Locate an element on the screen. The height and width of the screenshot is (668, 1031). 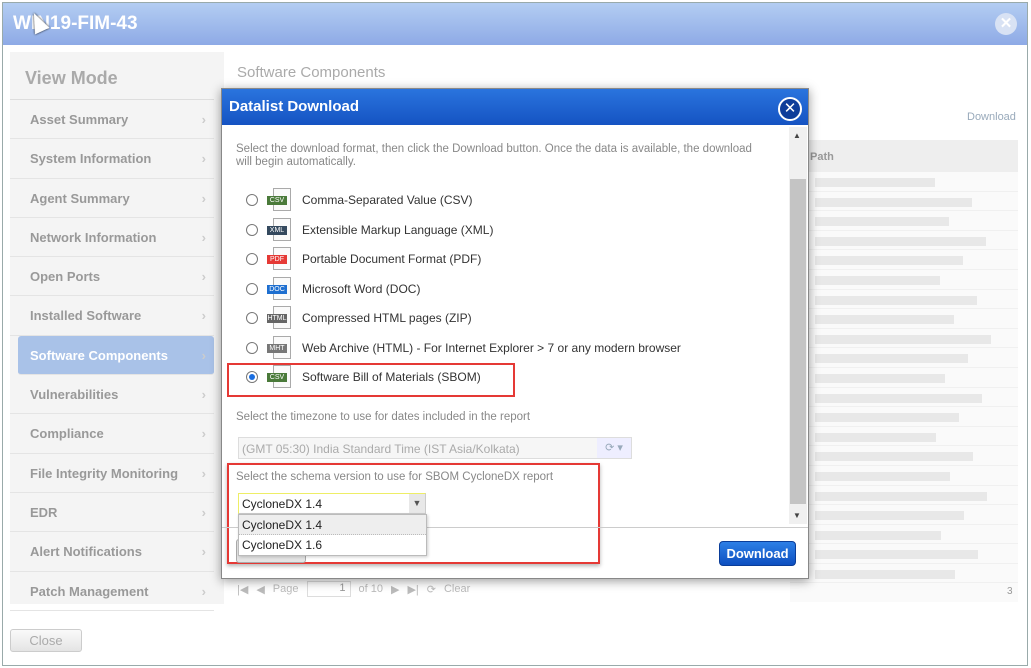
prev-page-icon: ◀ is located at coordinates (260, 589).